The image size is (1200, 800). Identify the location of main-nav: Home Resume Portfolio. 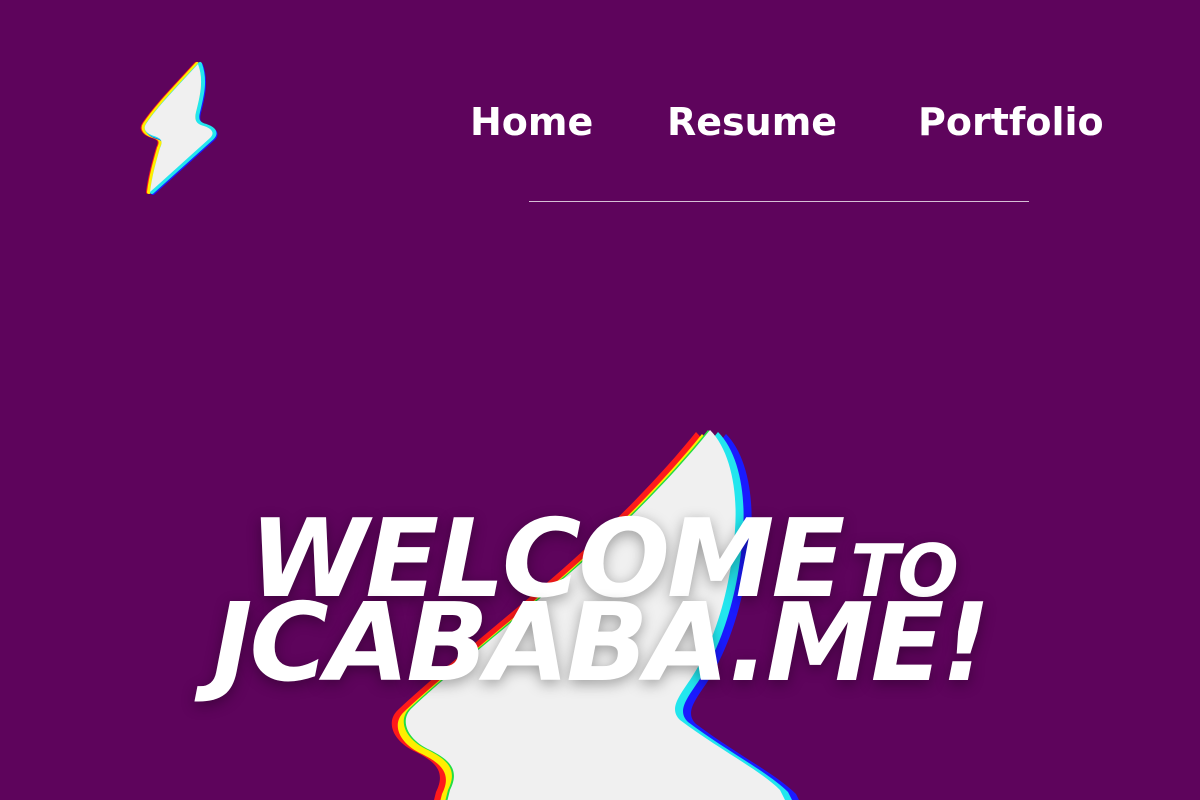
(600, 123).